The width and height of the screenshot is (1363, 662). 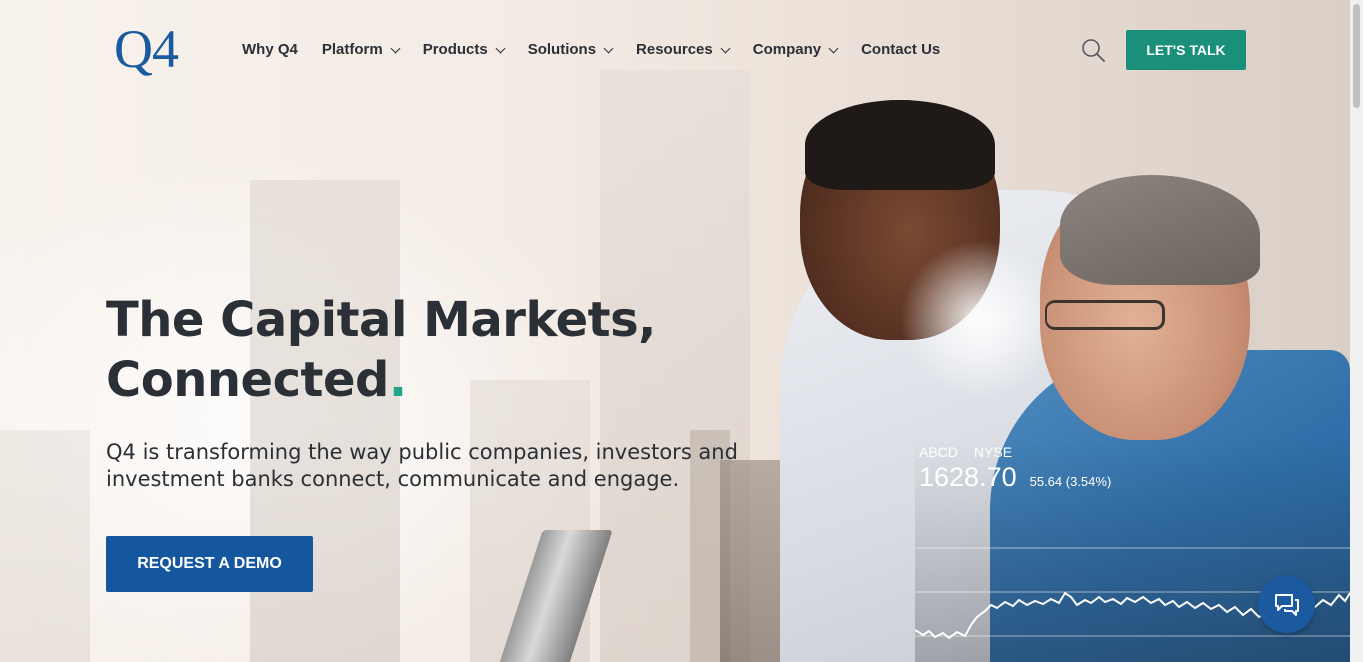 I want to click on nav-item-resources: Resources, so click(x=683, y=49).